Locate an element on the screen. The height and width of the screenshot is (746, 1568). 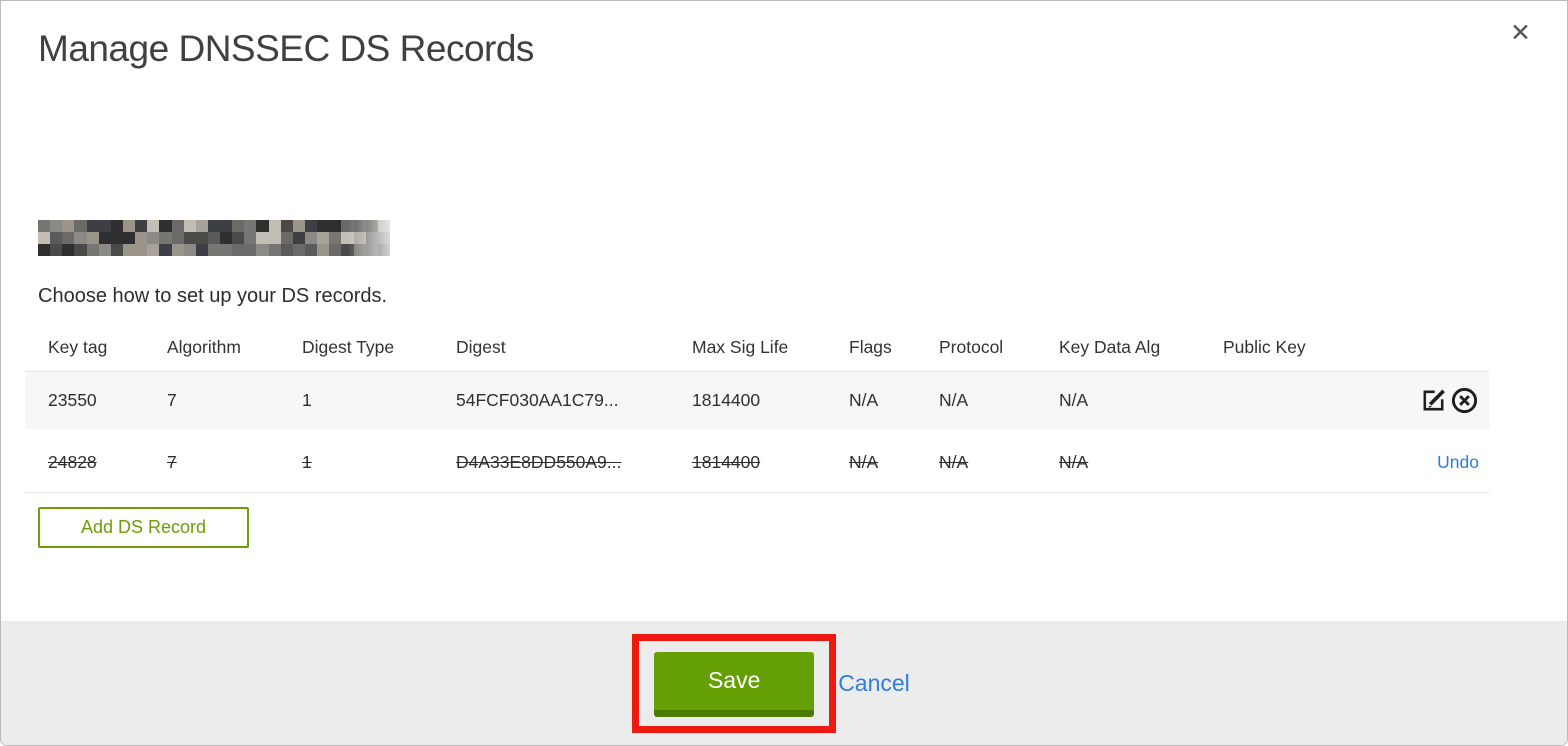
row-actions: Undo is located at coordinates (1443, 462).